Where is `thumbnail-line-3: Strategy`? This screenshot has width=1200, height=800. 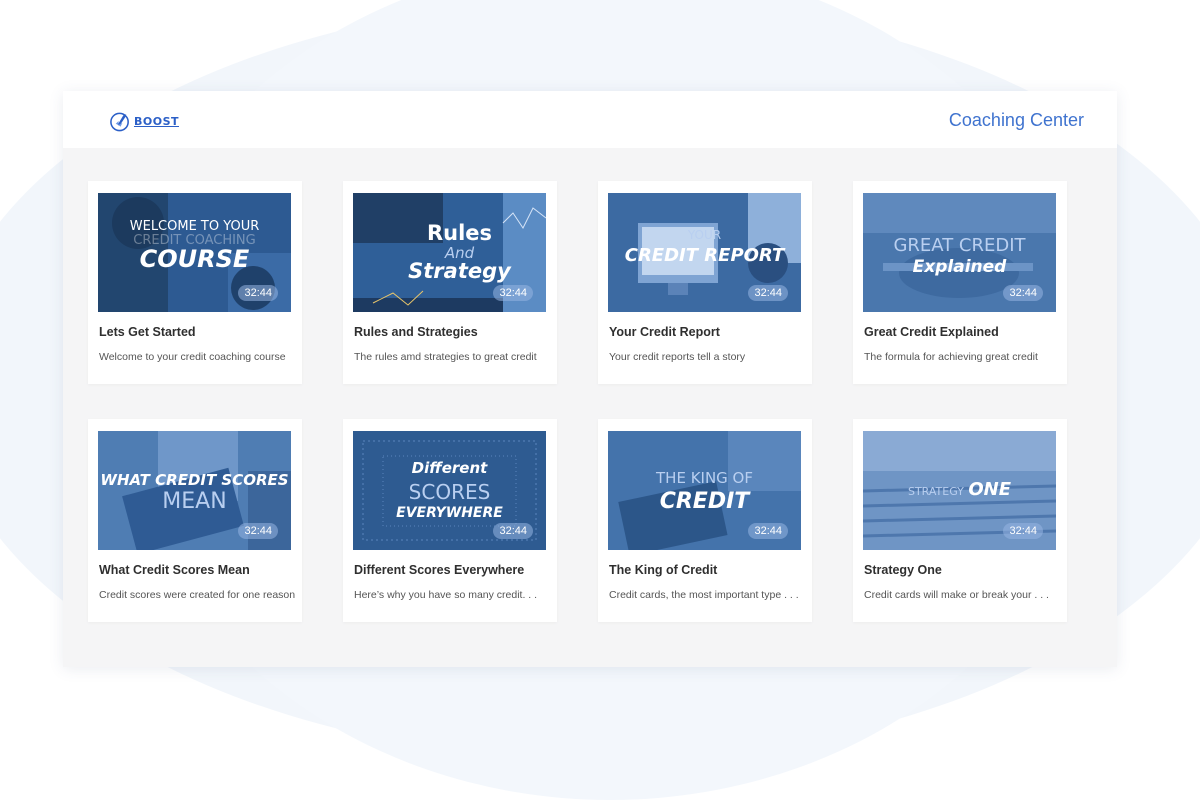
thumbnail-line-3: Strategy is located at coordinates (459, 271).